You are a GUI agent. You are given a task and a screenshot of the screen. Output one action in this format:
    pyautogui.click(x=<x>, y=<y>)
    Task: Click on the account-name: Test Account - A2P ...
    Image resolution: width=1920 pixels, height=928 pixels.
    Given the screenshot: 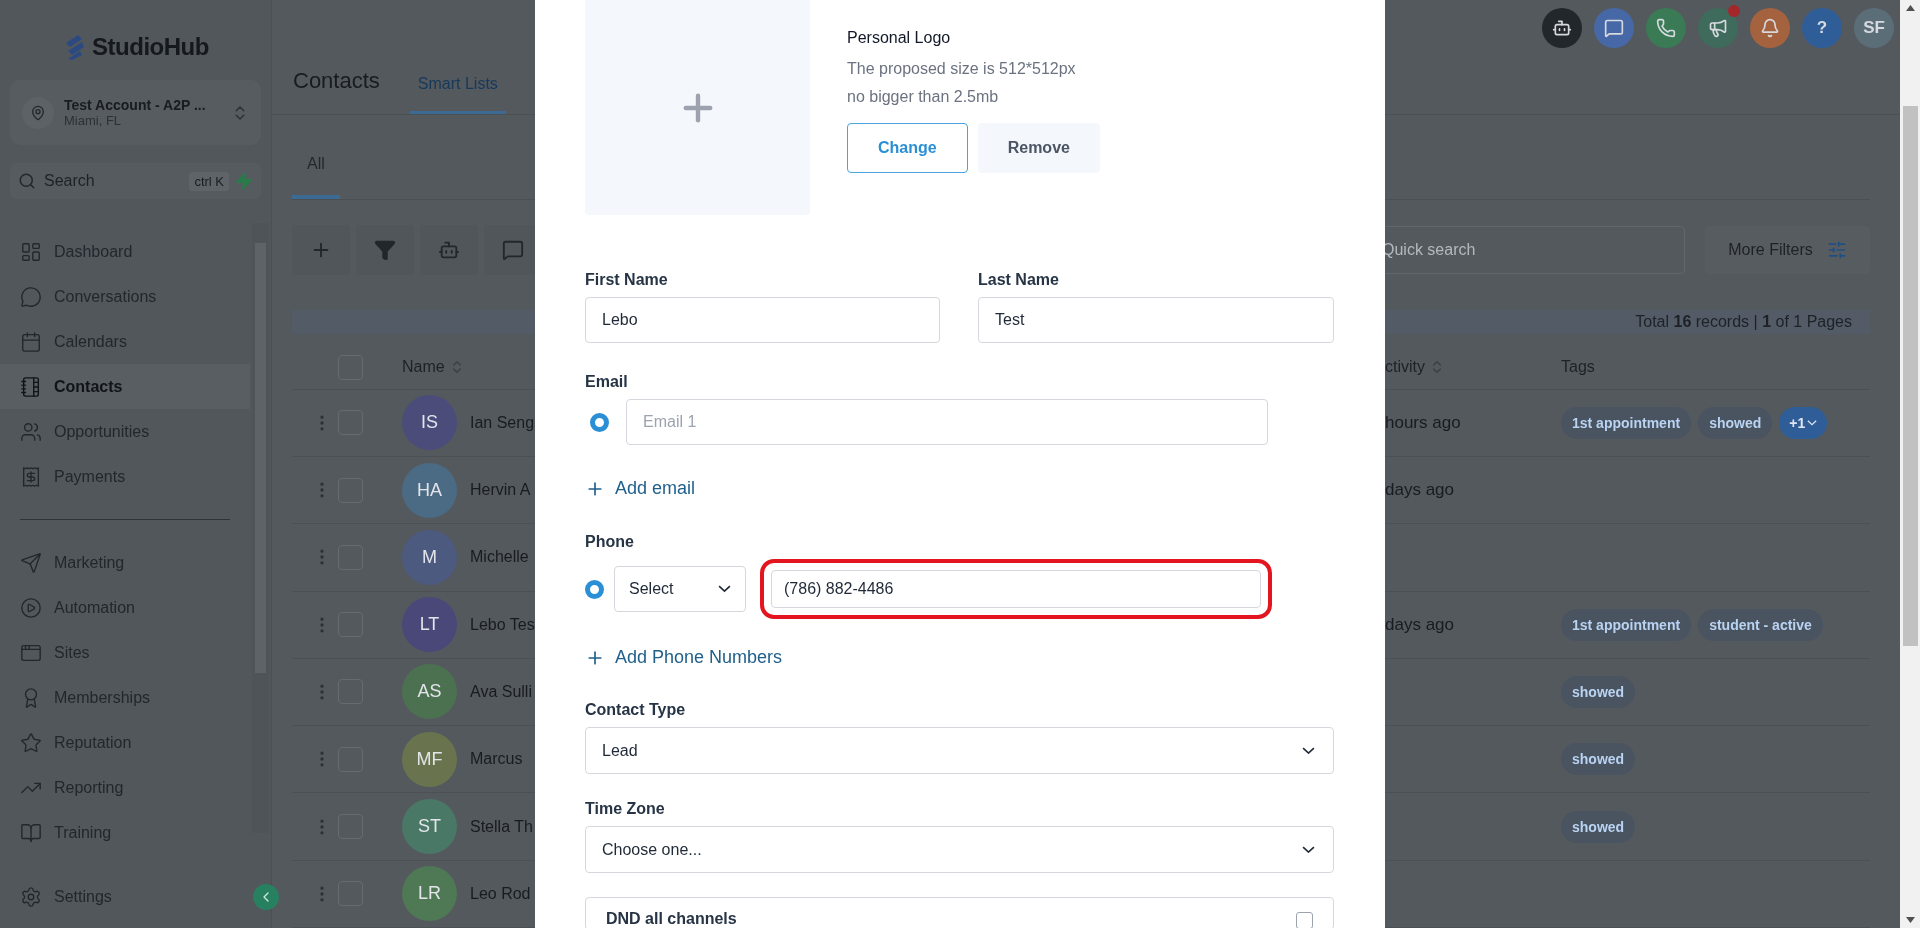 What is the action you would take?
    pyautogui.click(x=135, y=105)
    